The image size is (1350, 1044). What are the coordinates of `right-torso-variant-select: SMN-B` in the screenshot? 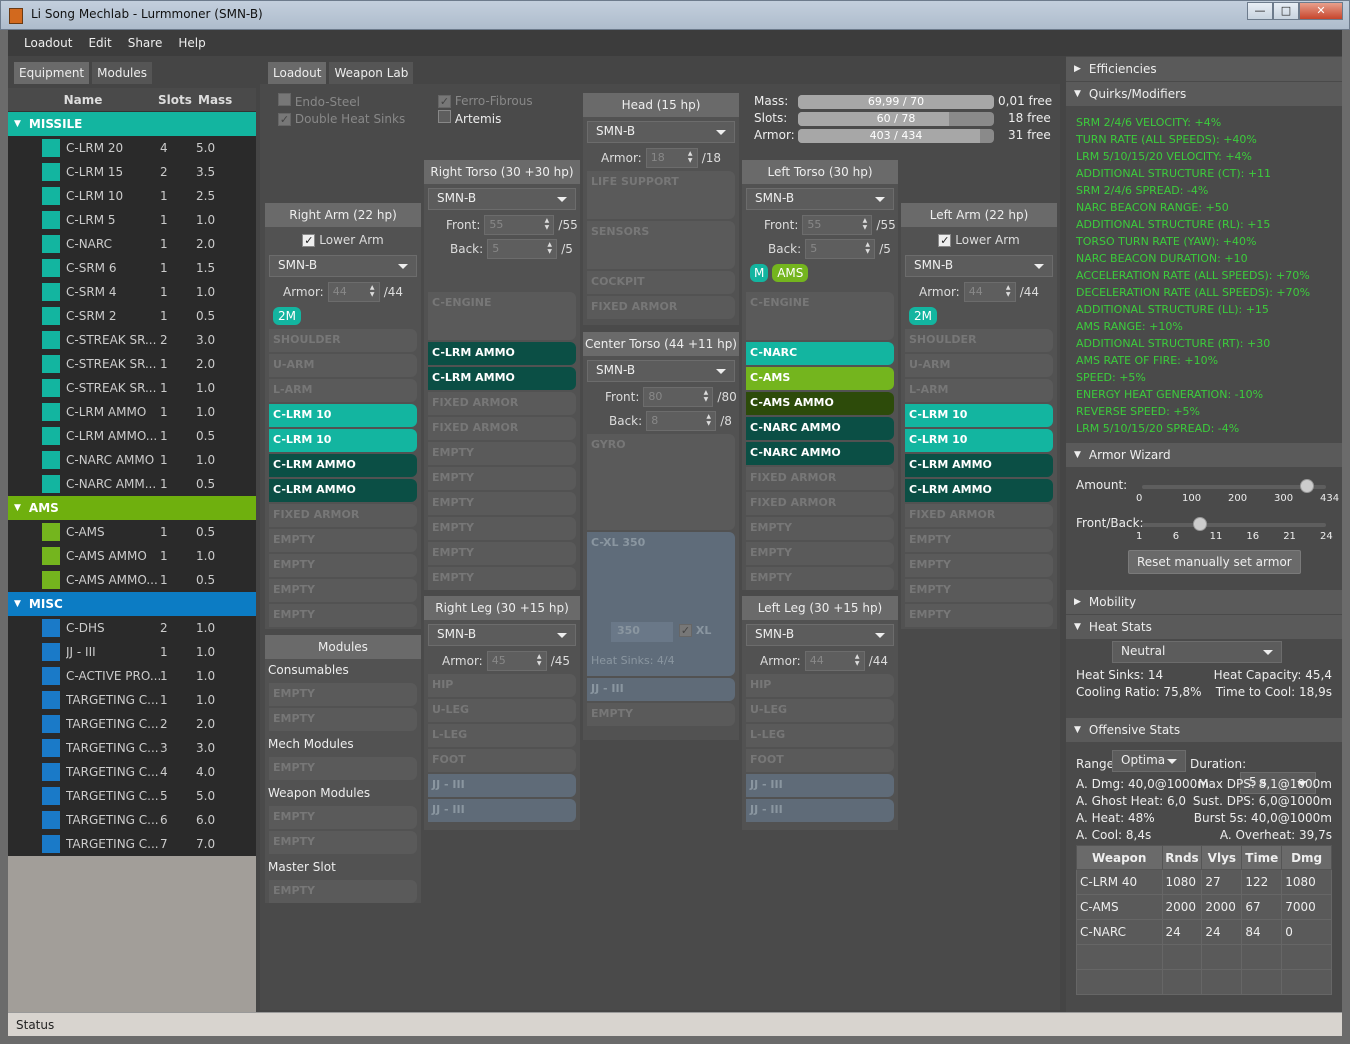 It's located at (502, 199).